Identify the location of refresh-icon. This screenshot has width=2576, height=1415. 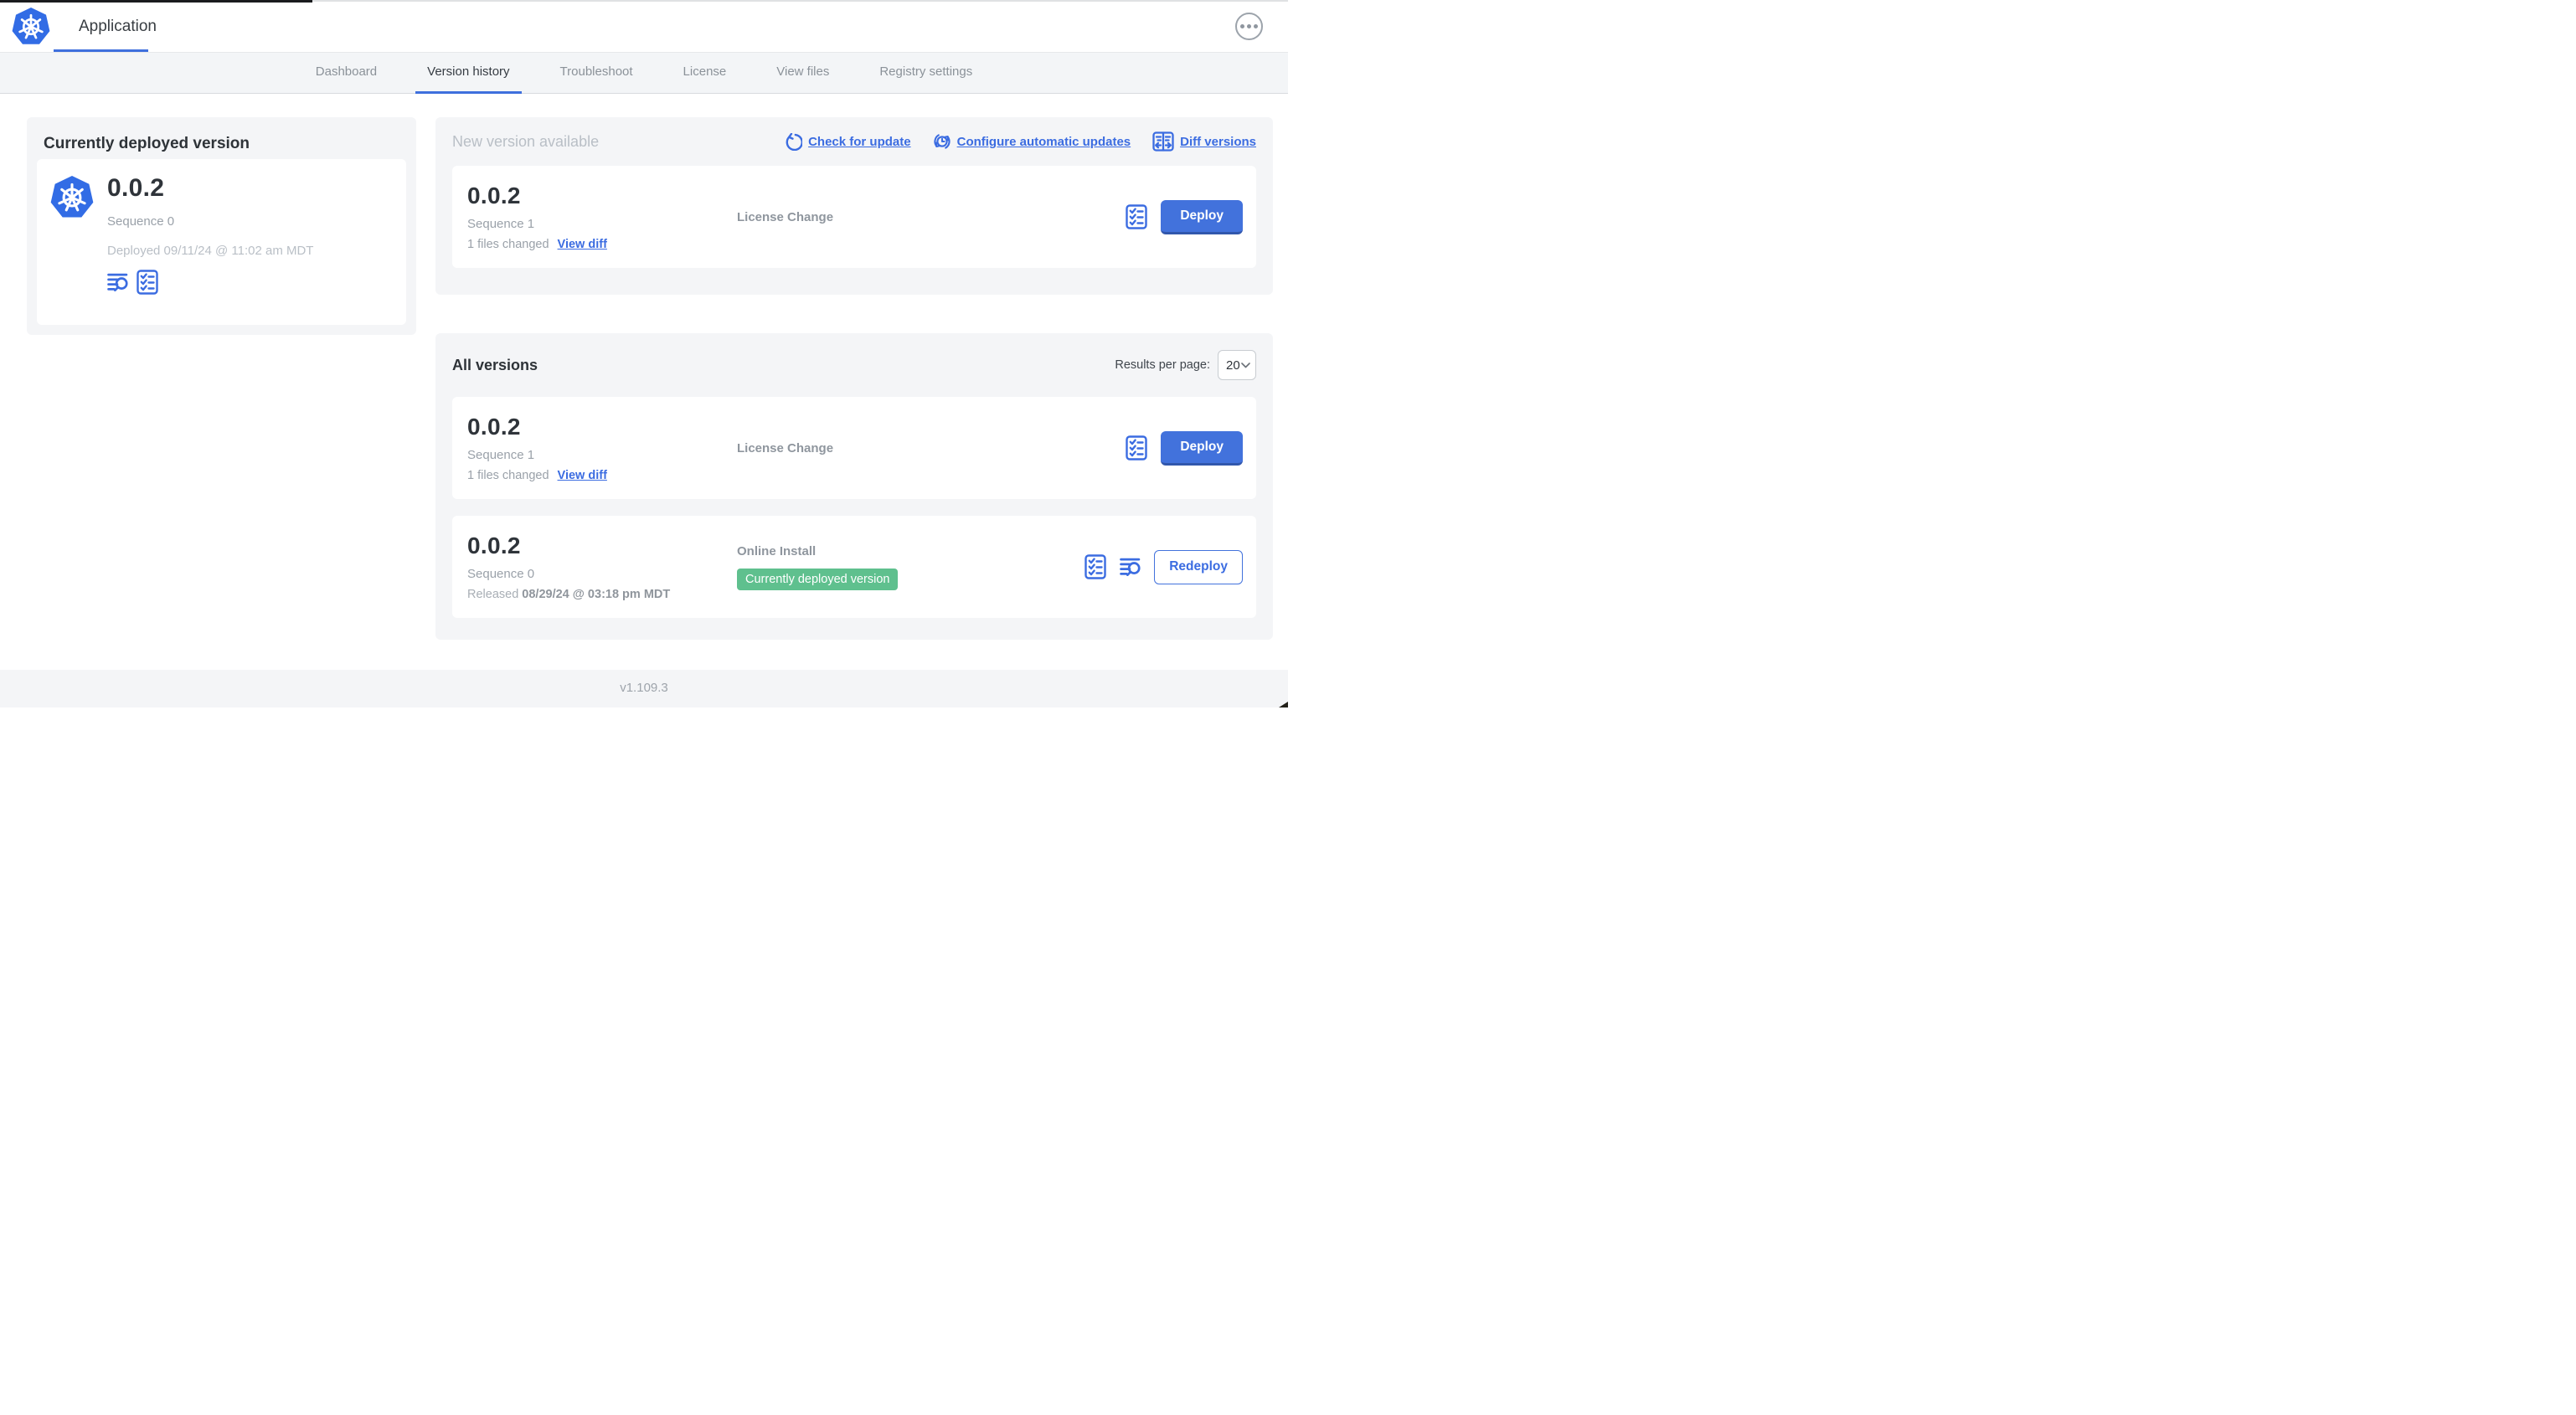
(794, 141).